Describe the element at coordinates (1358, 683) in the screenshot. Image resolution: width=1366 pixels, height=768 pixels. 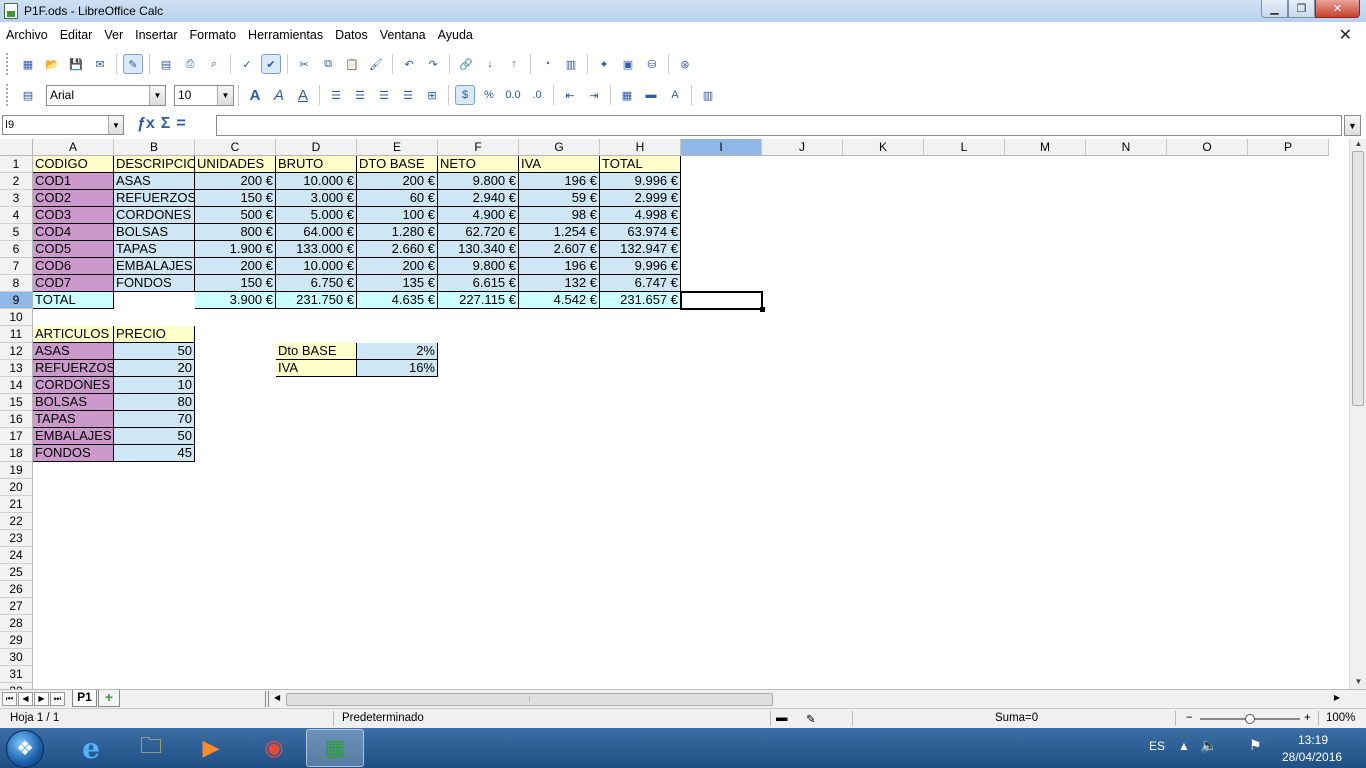
I see `scroll-down-icon: ▼` at that location.